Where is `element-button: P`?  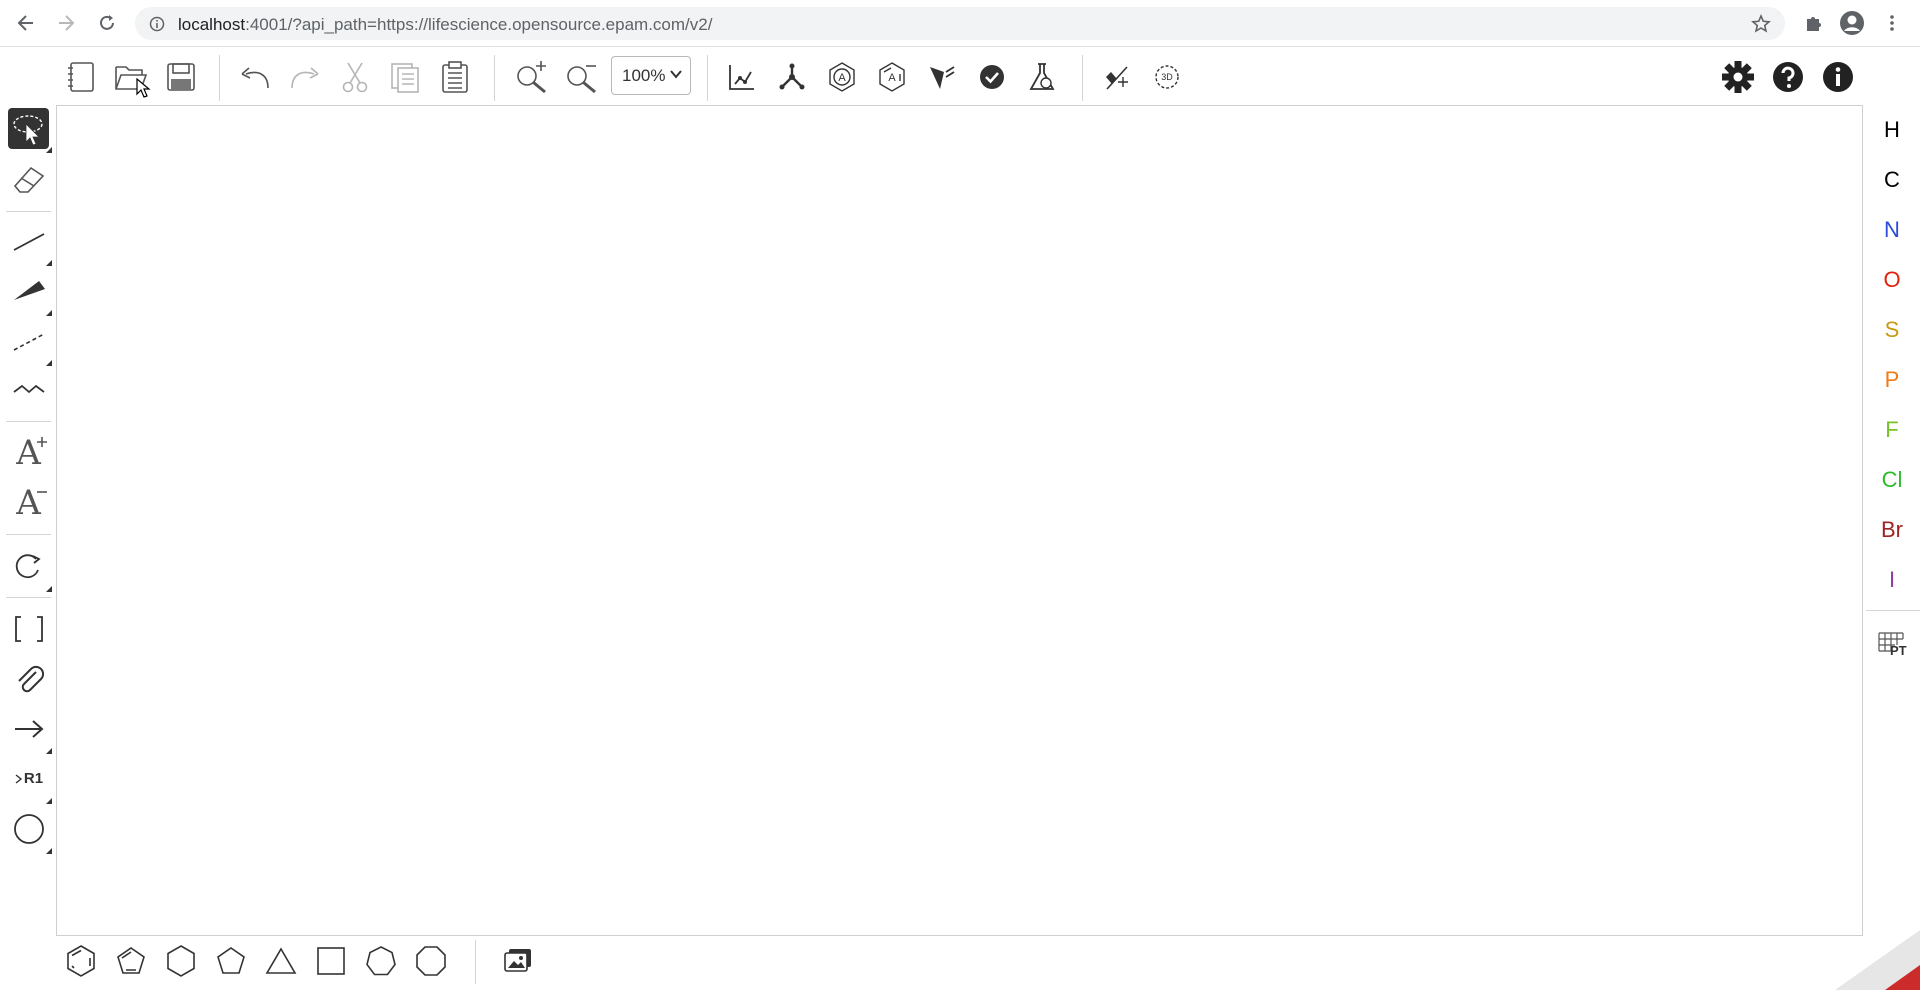
element-button: P is located at coordinates (1892, 380).